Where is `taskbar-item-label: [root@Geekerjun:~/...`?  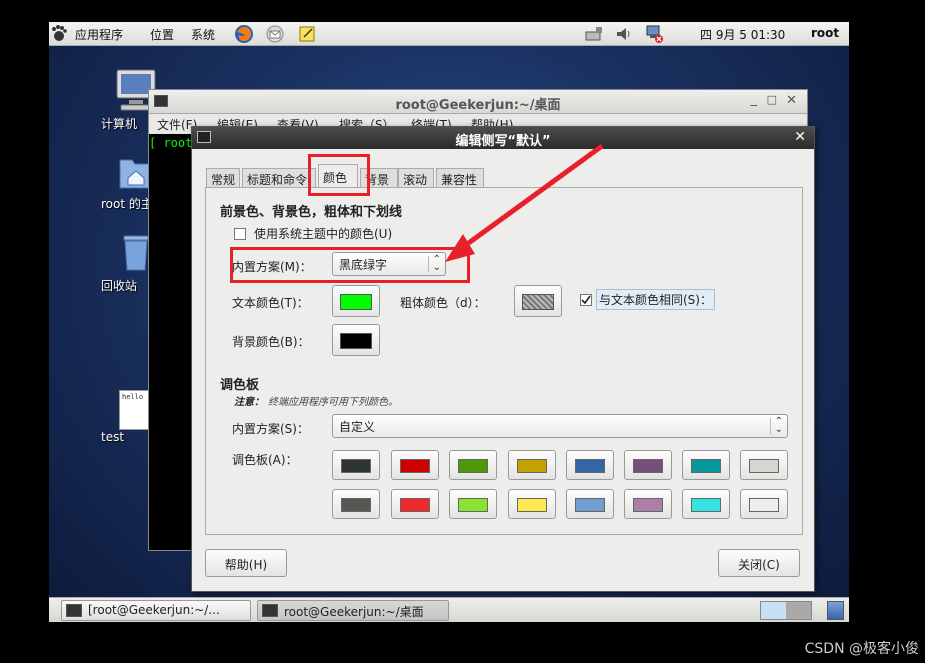 taskbar-item-label: [root@Geekerjun:~/... is located at coordinates (154, 610).